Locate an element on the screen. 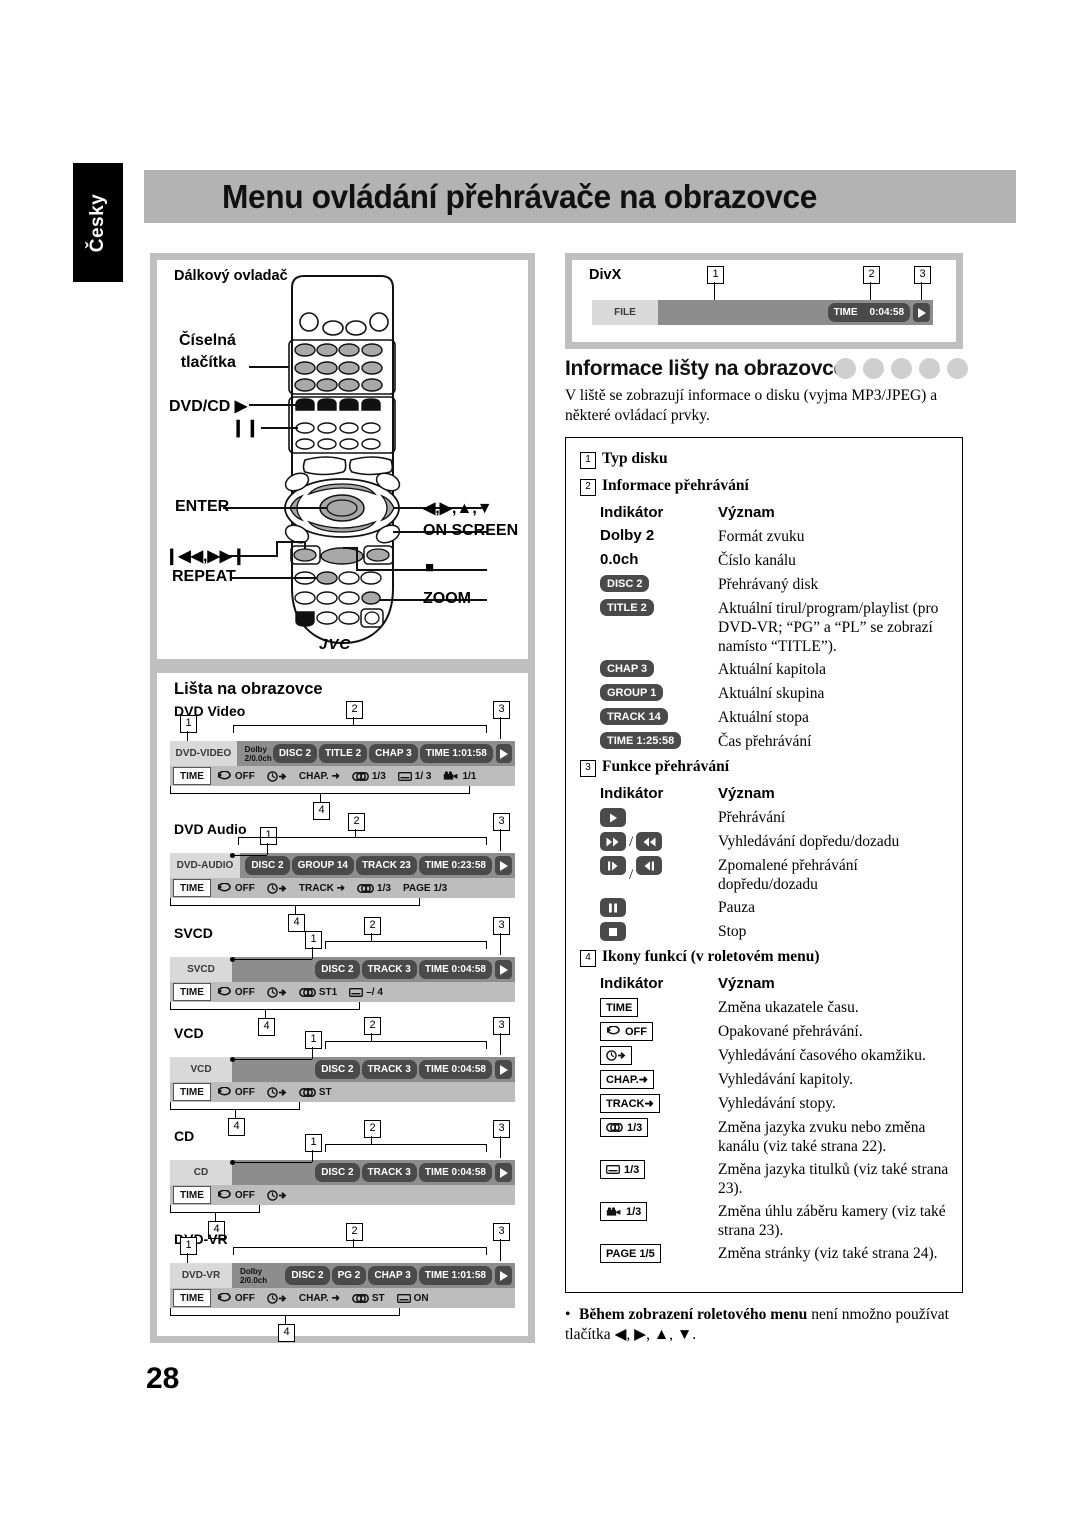 The height and width of the screenshot is (1528, 1080). function-icon-cell is located at coordinates (277, 1195).